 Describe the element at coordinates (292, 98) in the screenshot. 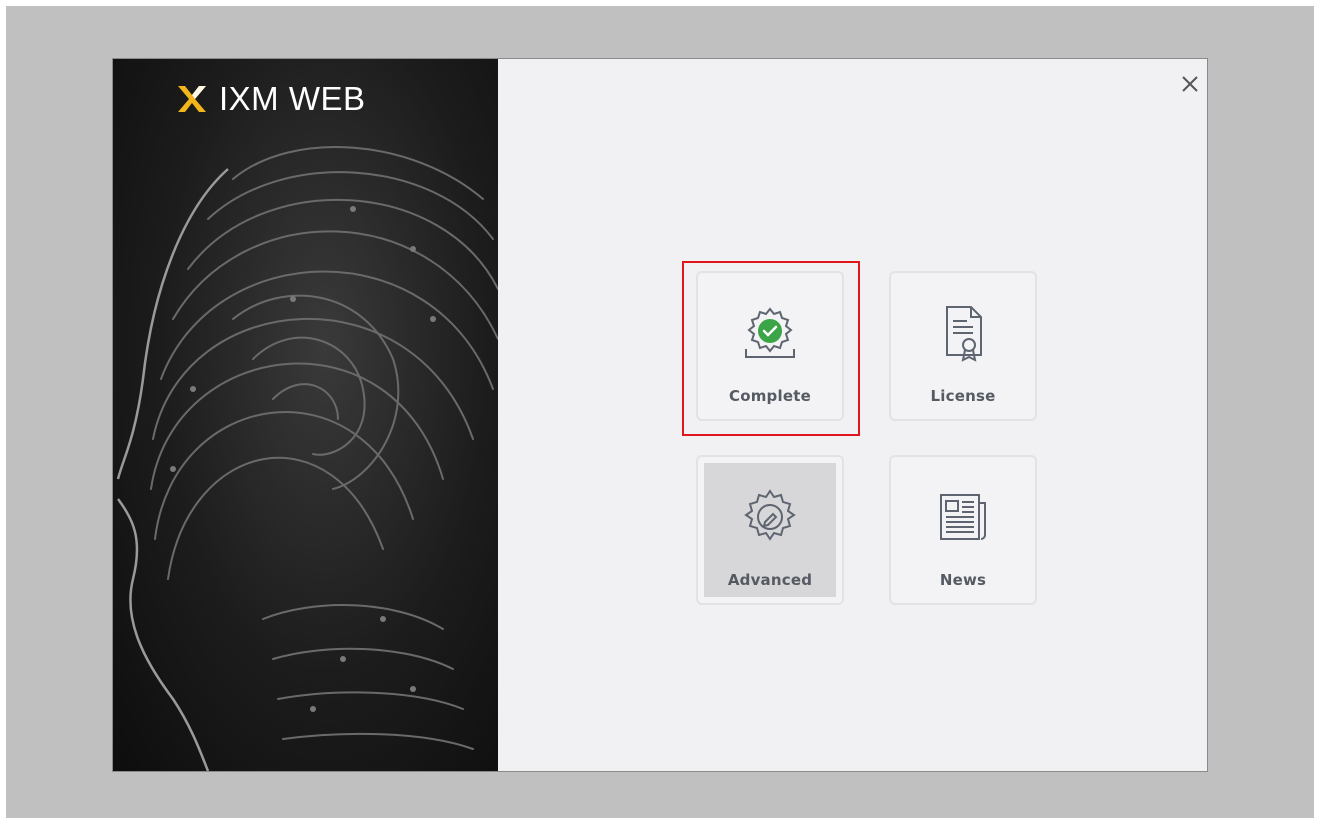

I see `app-title: IXM WEB` at that location.